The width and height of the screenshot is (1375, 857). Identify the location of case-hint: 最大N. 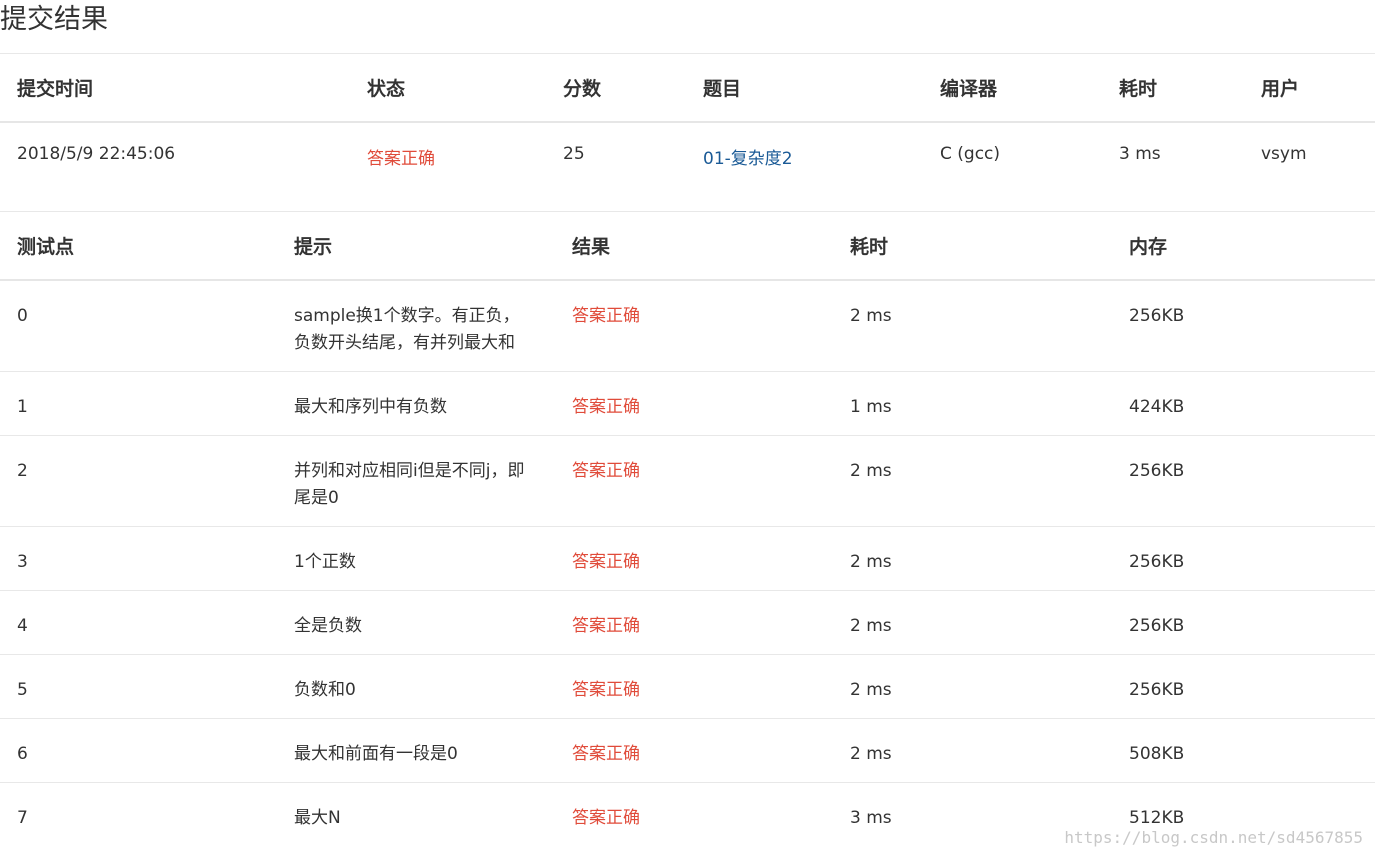
(317, 818).